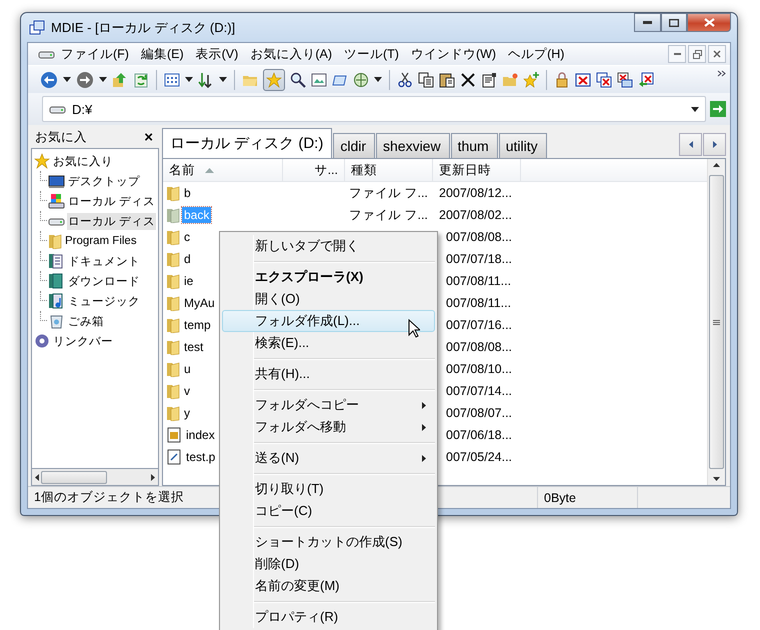  Describe the element at coordinates (37, 477) in the screenshot. I see `scroll-left-icon` at that location.